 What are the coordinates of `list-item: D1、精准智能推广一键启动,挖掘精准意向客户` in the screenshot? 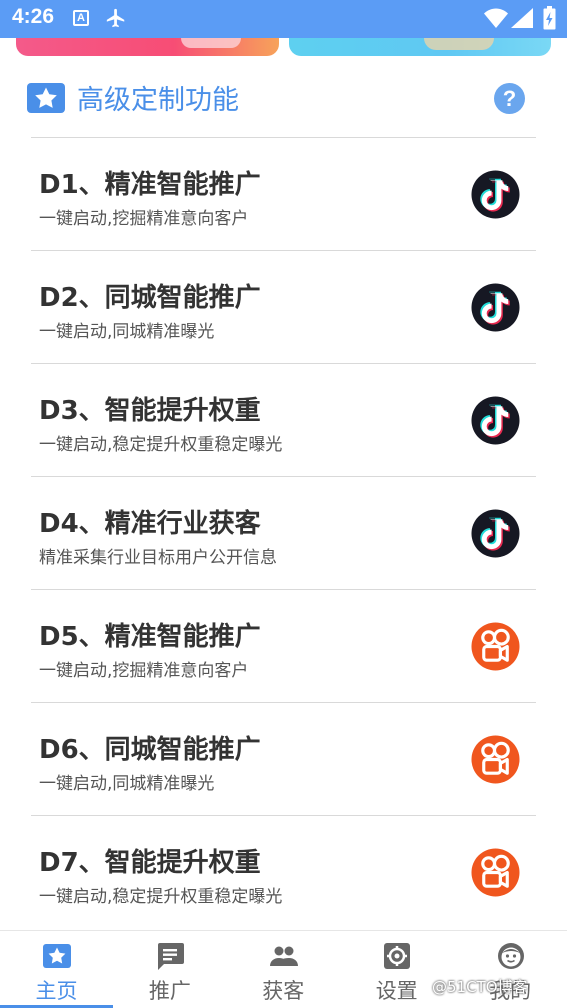 It's located at (283, 193).